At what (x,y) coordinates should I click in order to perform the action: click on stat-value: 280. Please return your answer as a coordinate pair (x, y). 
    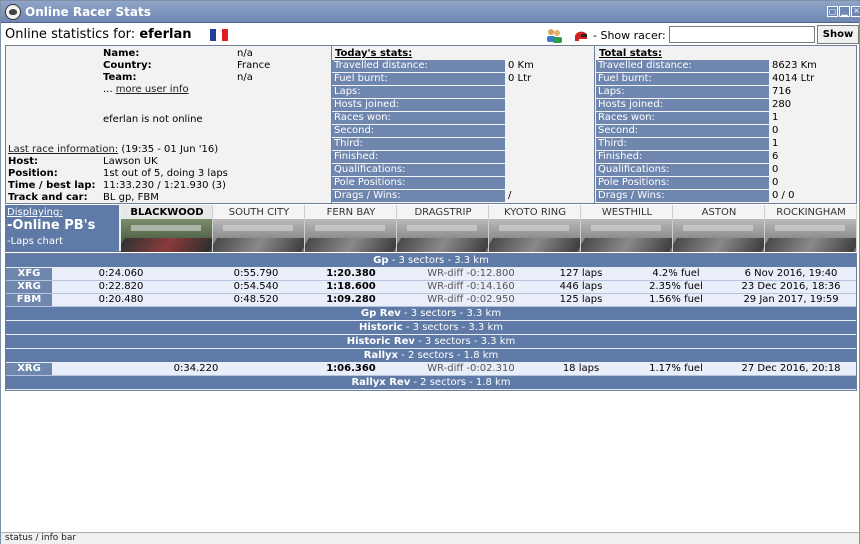
    Looking at the image, I should click on (782, 104).